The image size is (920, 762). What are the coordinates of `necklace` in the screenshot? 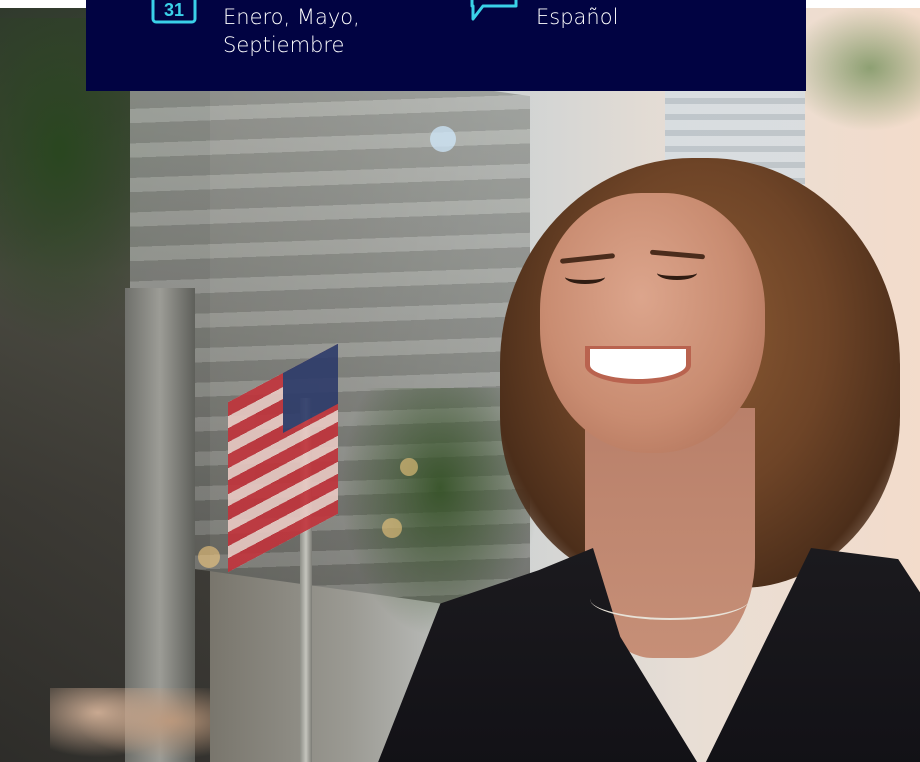 It's located at (670, 599).